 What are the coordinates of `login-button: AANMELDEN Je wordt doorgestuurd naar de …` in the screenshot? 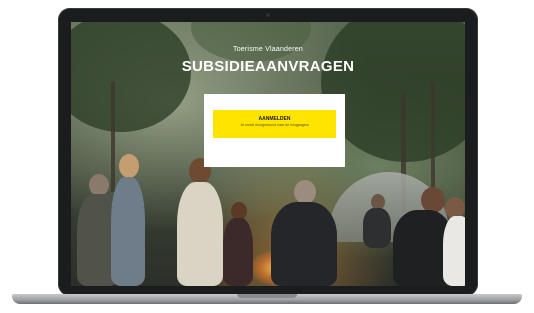 It's located at (274, 124).